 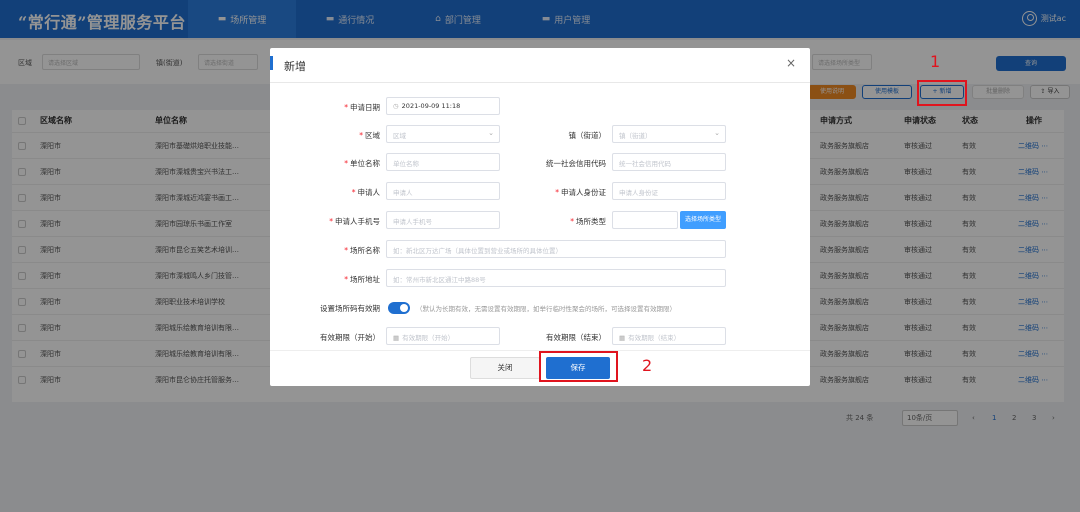 I want to click on validity-toggle, so click(x=399, y=308).